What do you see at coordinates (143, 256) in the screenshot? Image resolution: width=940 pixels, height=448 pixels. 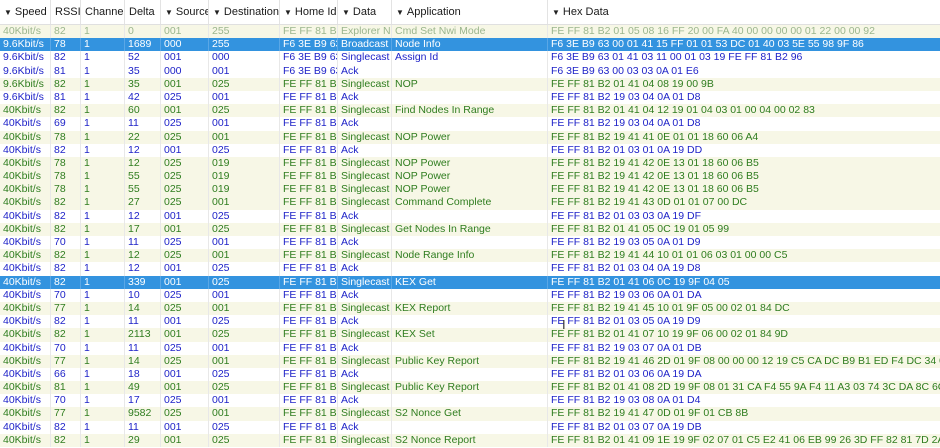 I see `cell-delta: 12` at bounding box center [143, 256].